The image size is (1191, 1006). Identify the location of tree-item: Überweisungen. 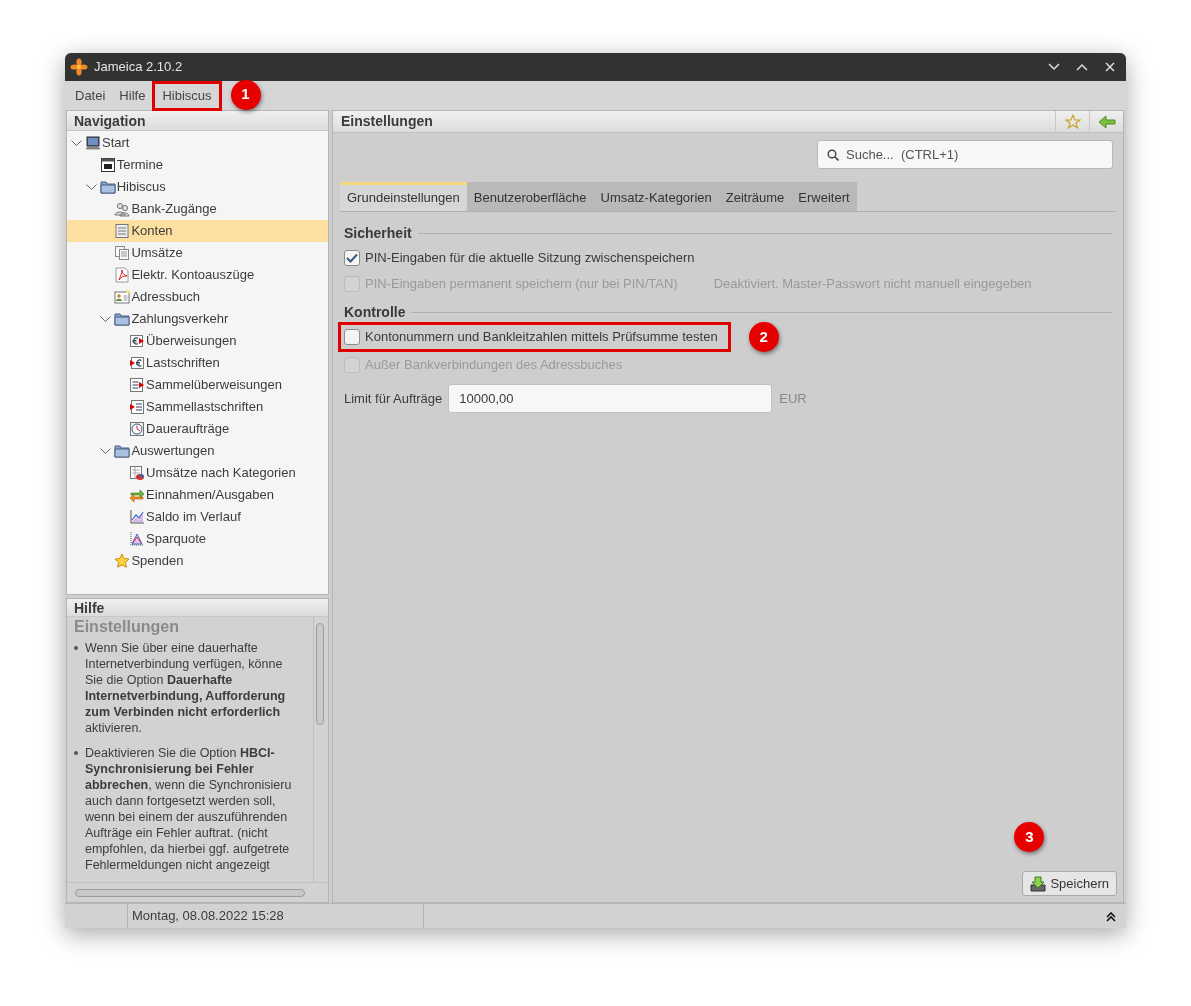
(197, 341).